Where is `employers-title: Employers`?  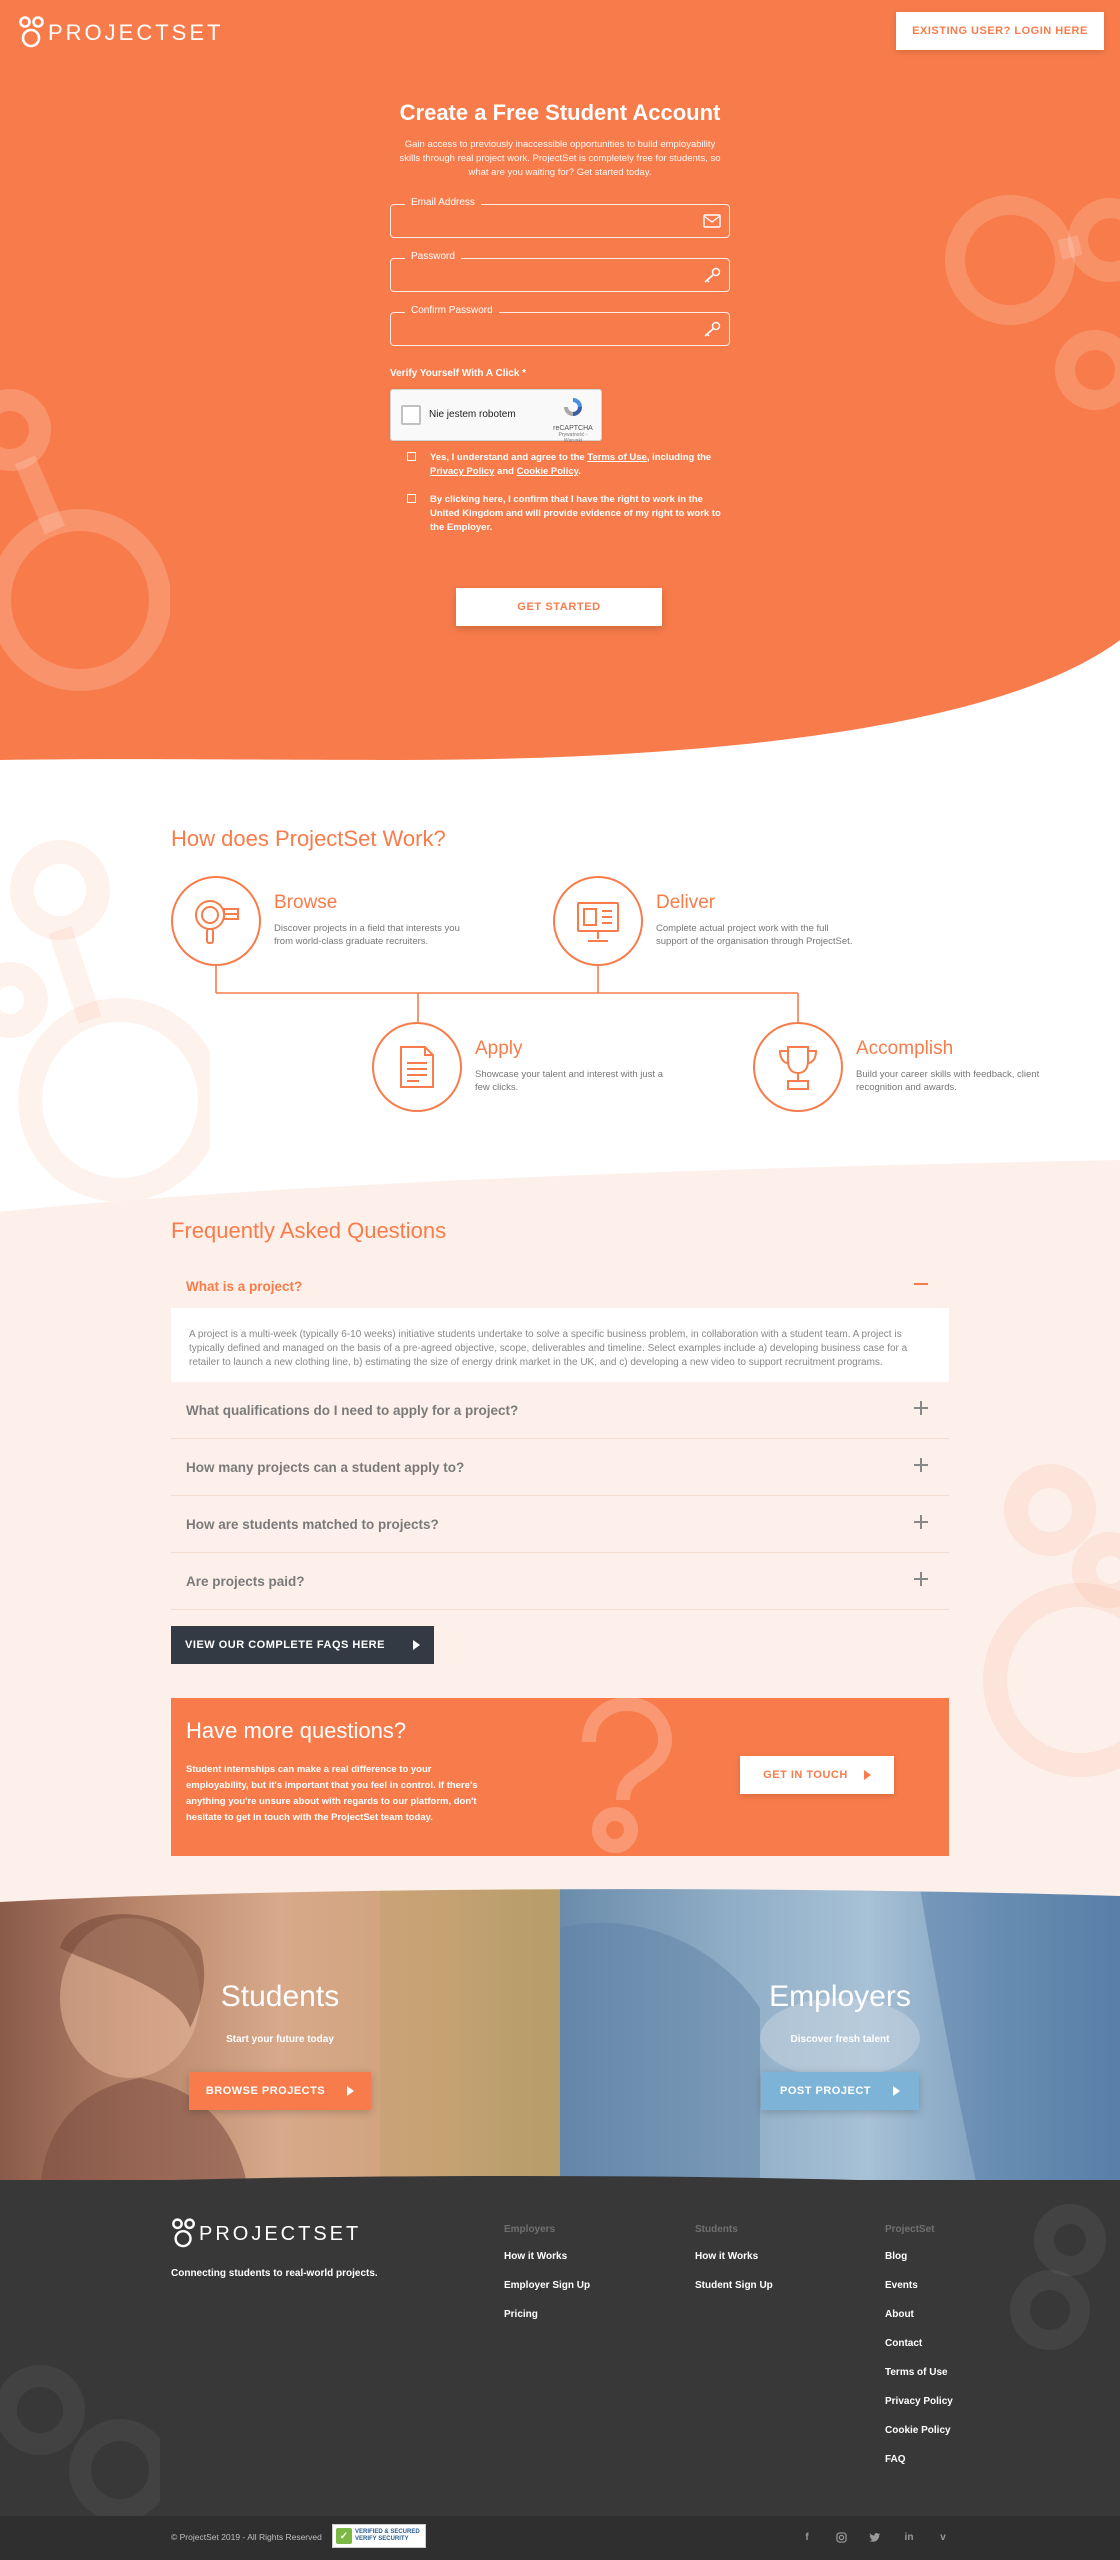 employers-title: Employers is located at coordinates (840, 1996).